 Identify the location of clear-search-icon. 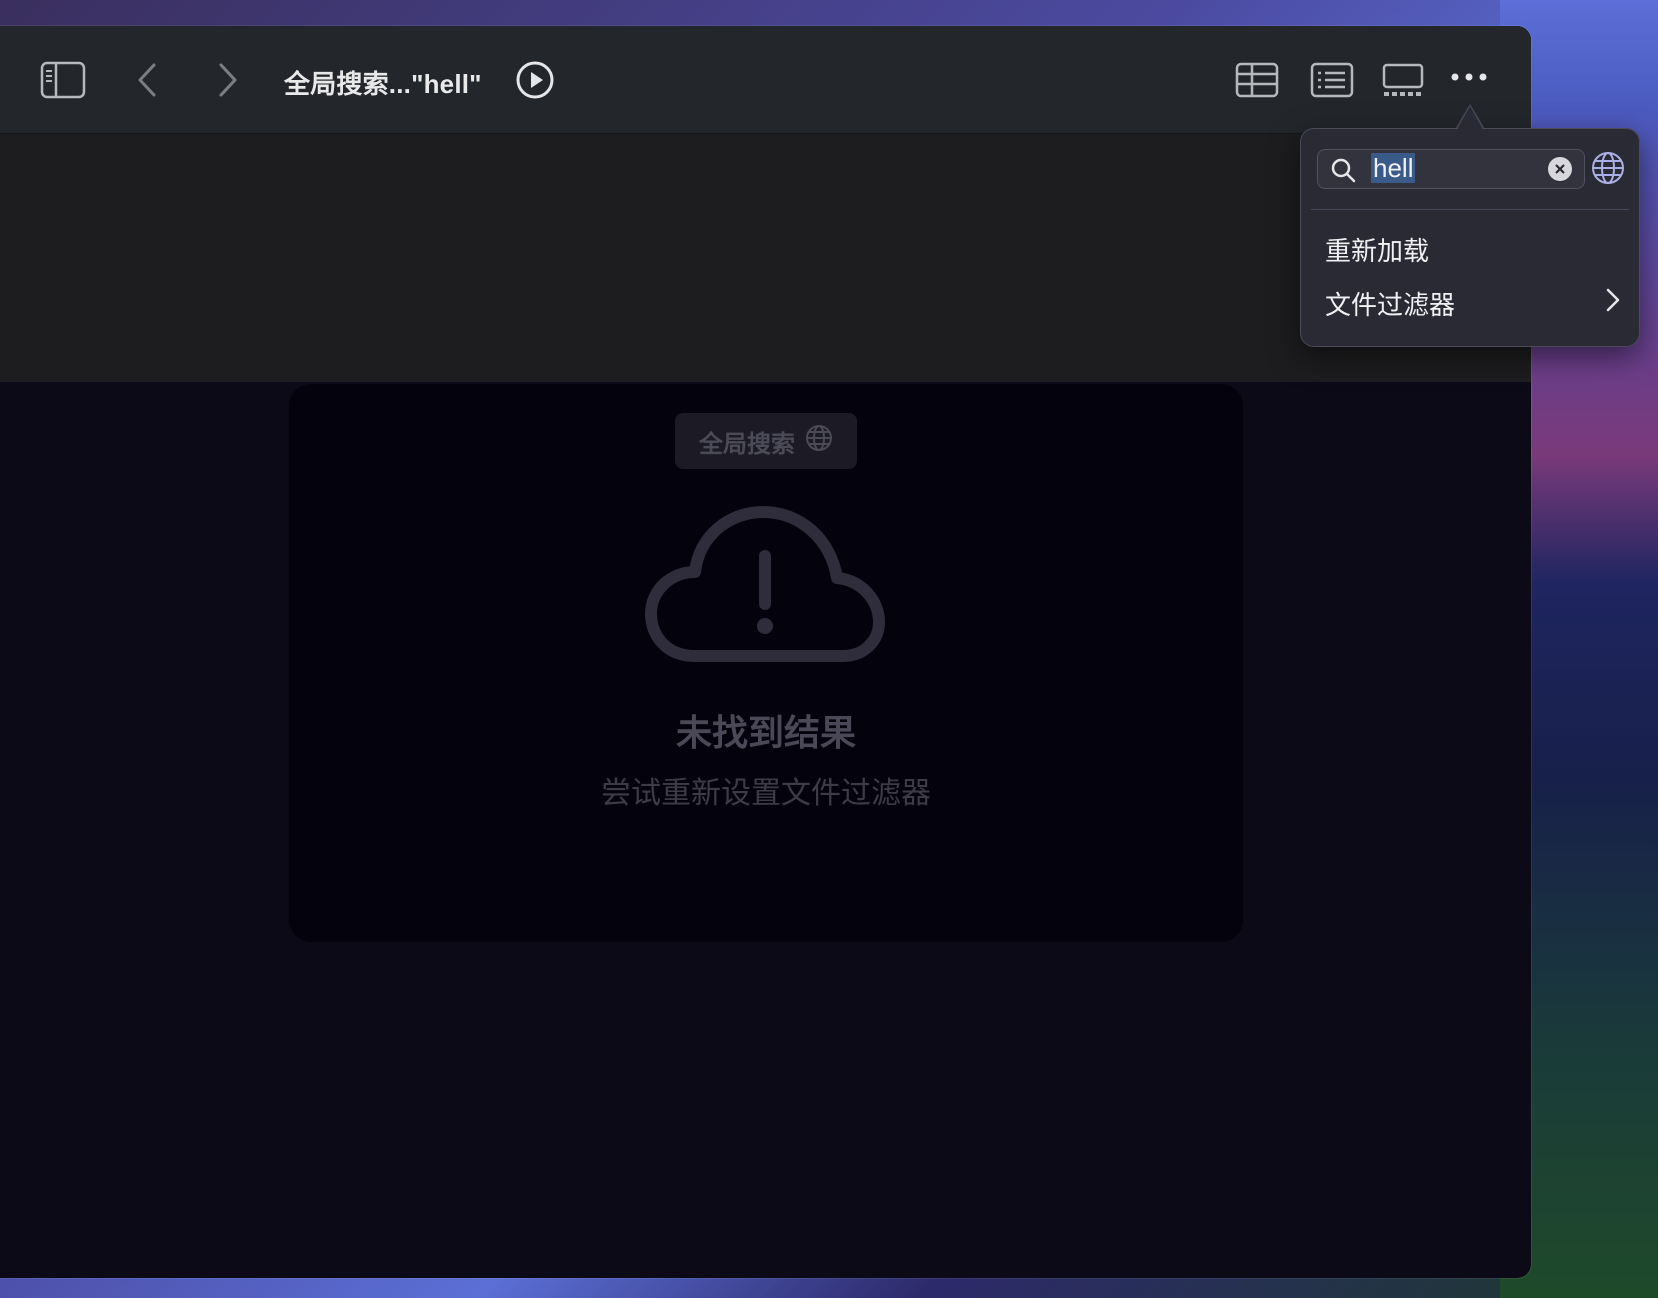
(1560, 169).